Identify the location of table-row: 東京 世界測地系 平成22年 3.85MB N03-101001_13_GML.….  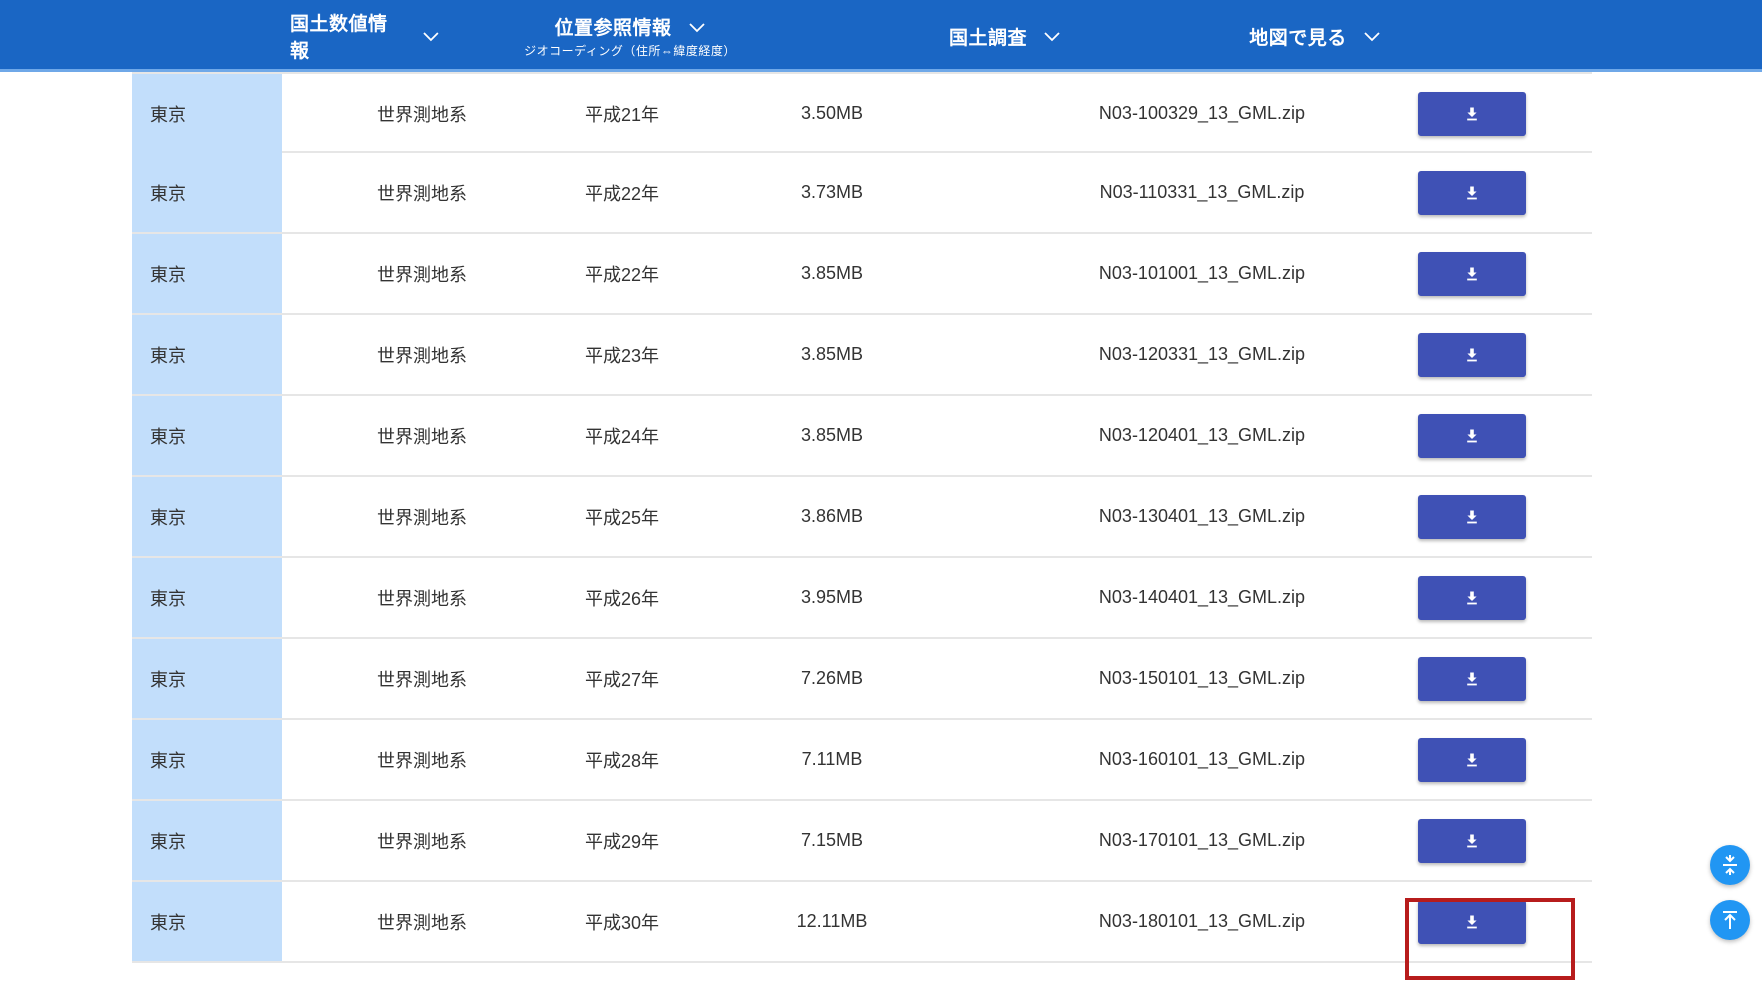
(862, 274).